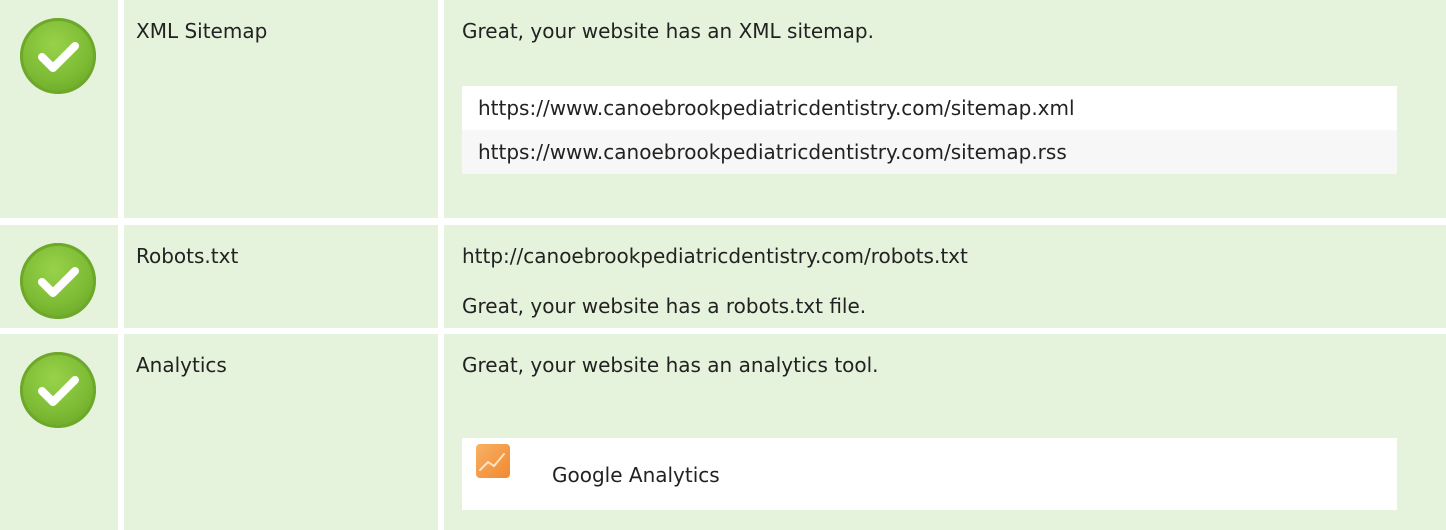  I want to click on check-name-label: XML Sitemap, so click(202, 31).